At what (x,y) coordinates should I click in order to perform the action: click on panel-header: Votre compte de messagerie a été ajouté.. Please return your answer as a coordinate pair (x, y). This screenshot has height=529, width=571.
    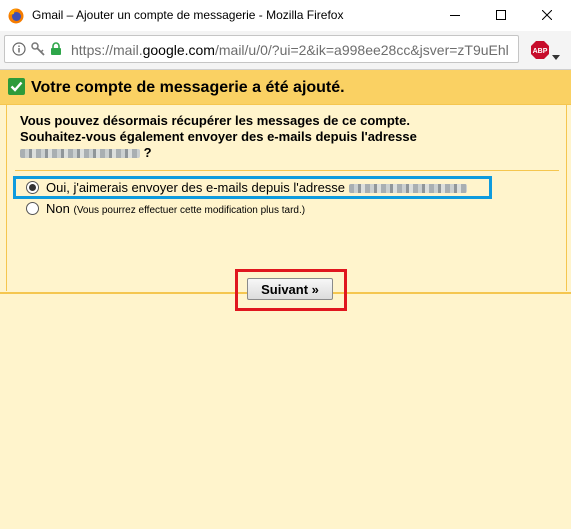
    Looking at the image, I should click on (285, 87).